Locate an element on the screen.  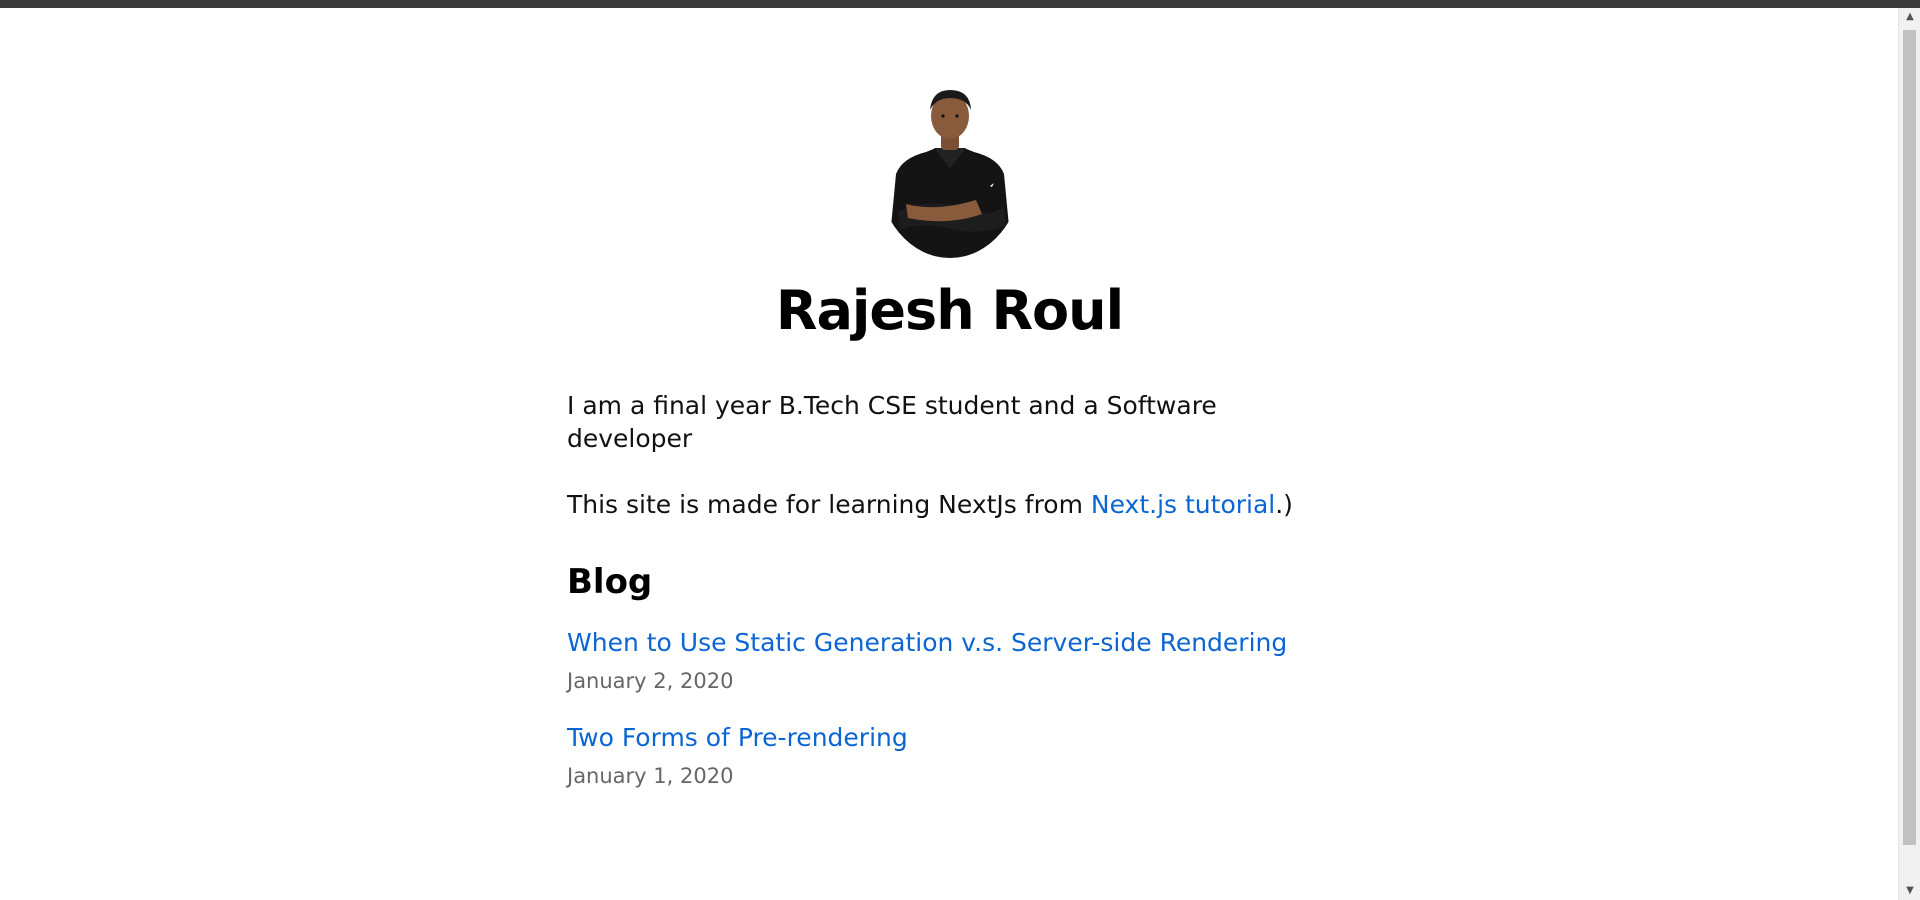
intro-line-2-suffix: .) is located at coordinates (1284, 504).